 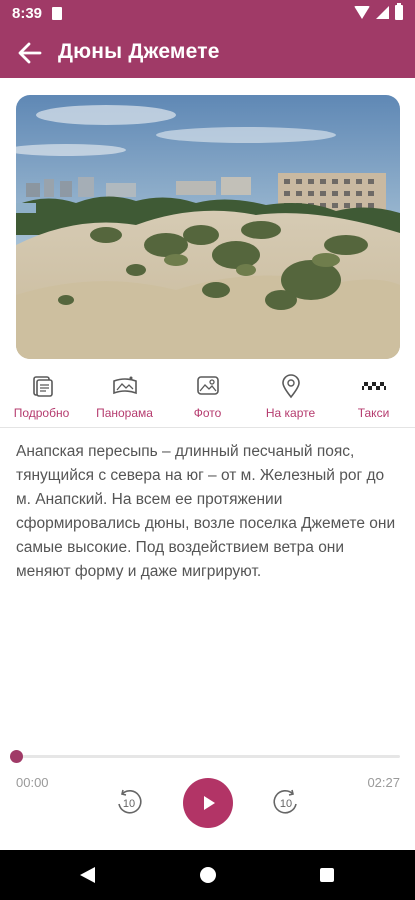 I want to click on status-icons, so click(x=378, y=11).